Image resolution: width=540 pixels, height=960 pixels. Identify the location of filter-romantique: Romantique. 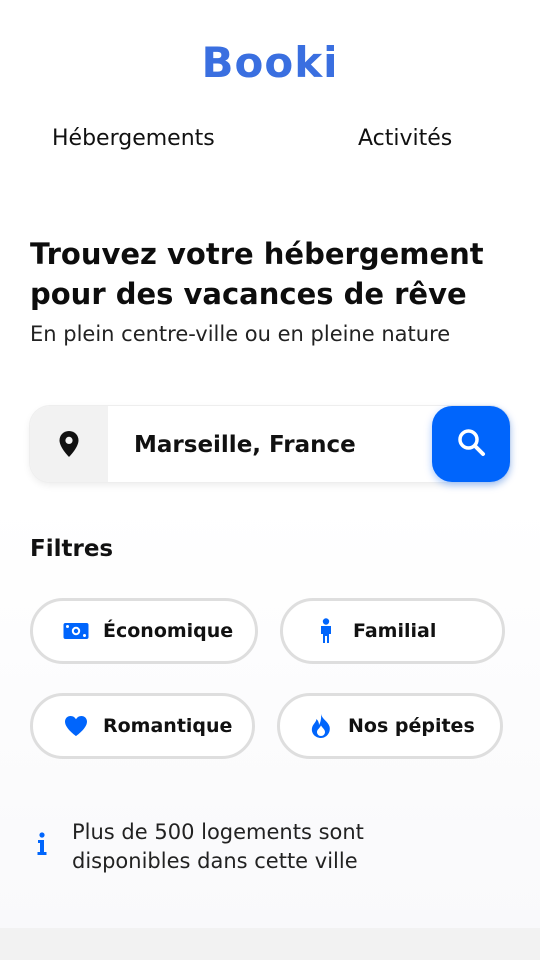
(142, 726).